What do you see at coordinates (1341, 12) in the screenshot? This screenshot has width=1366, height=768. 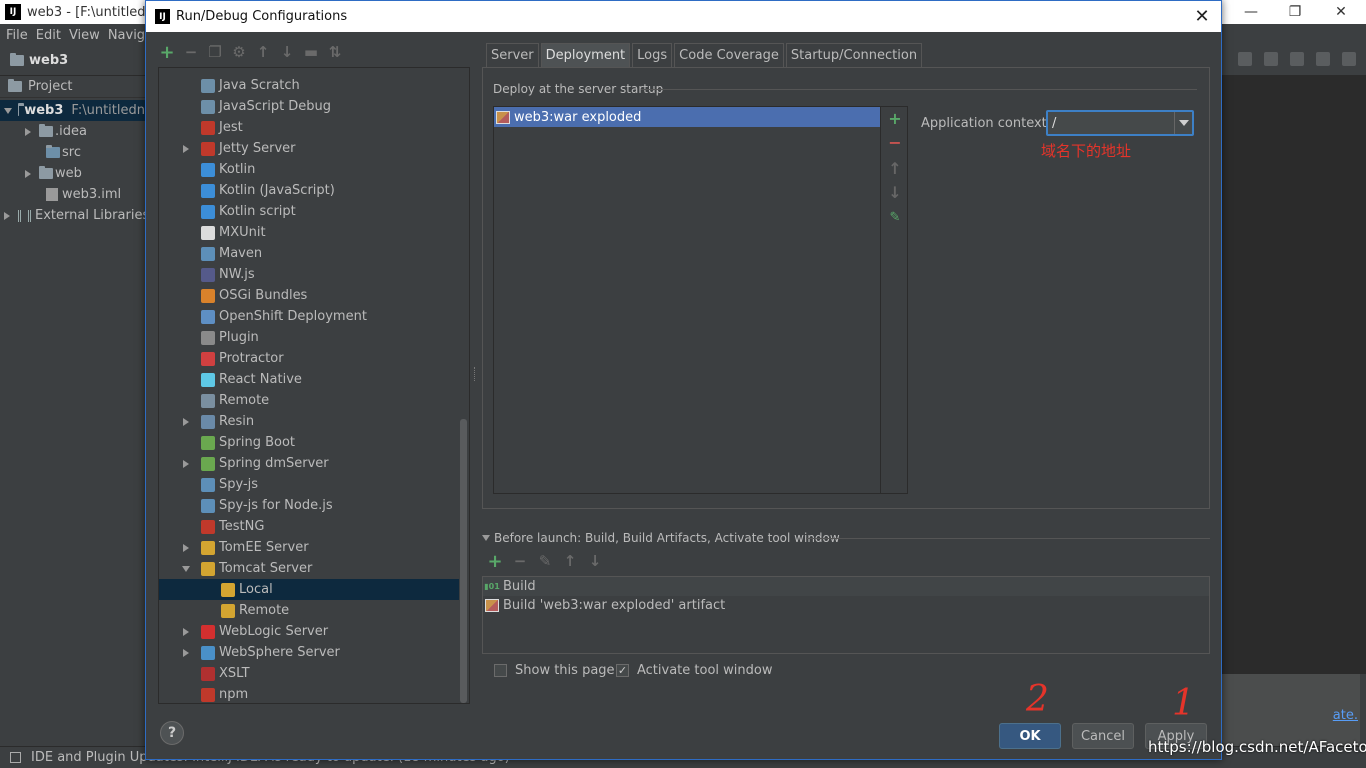 I see `window-close-icon: ✕` at bounding box center [1341, 12].